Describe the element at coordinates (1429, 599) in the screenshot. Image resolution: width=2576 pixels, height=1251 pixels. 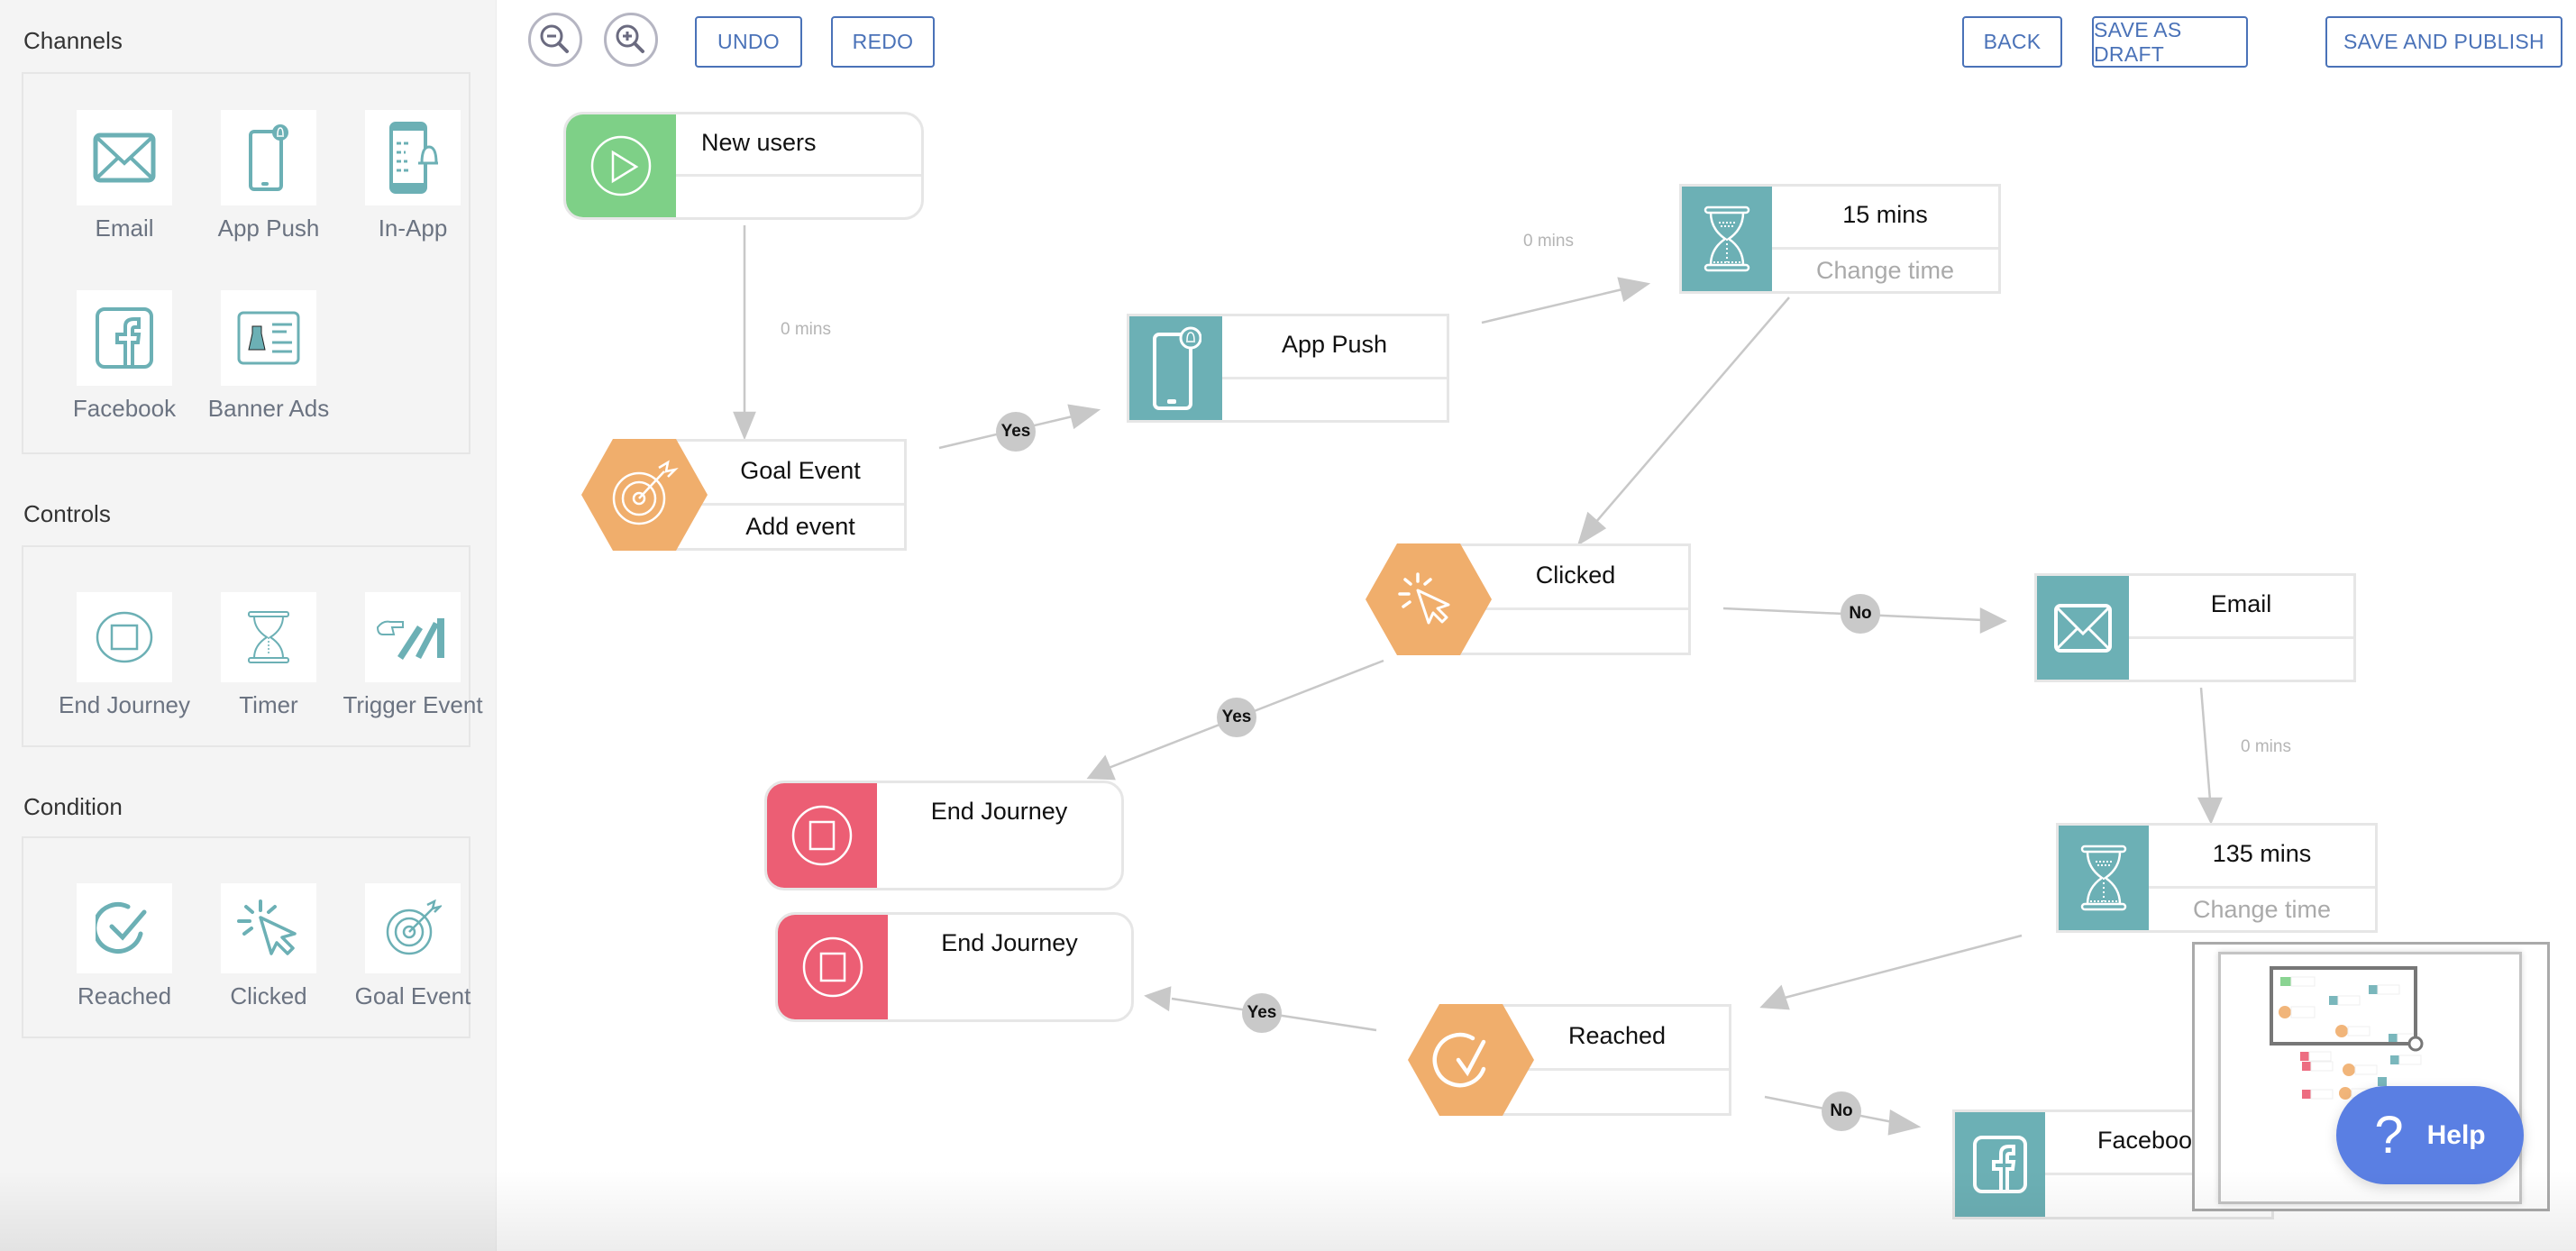
I see `clicked-hex-icon` at that location.